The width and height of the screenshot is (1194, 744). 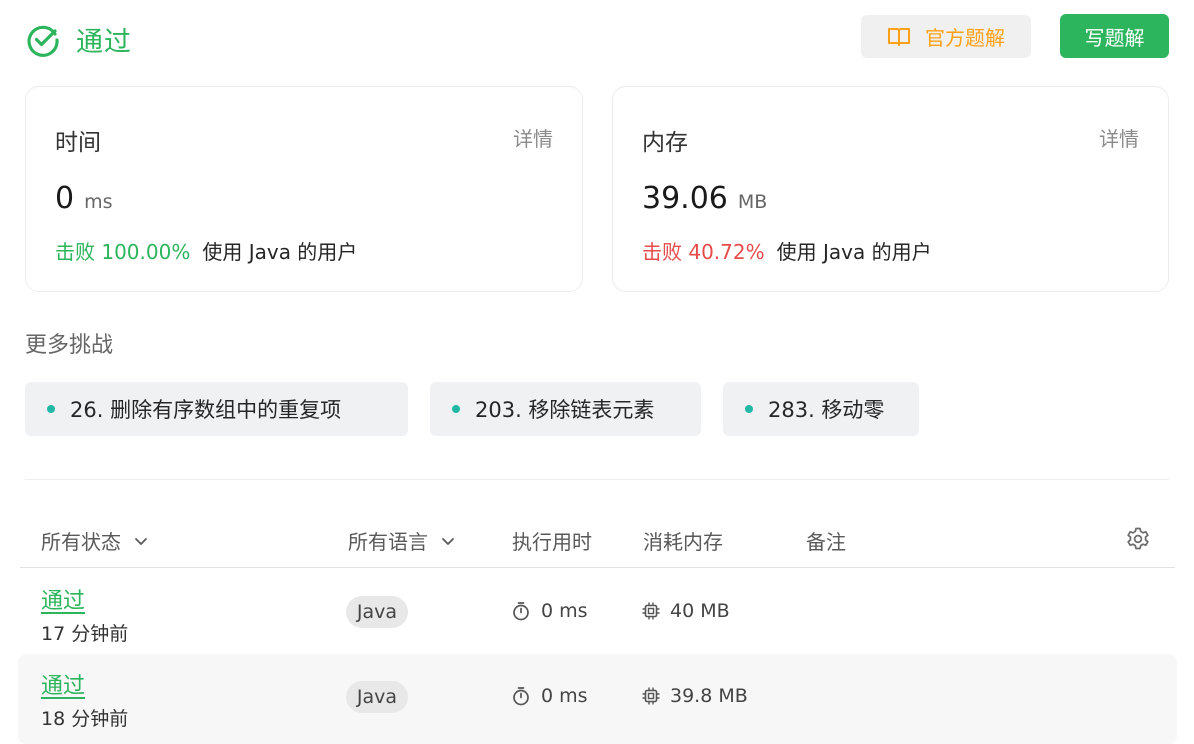 What do you see at coordinates (104, 42) in the screenshot?
I see `status-label: 通过` at bounding box center [104, 42].